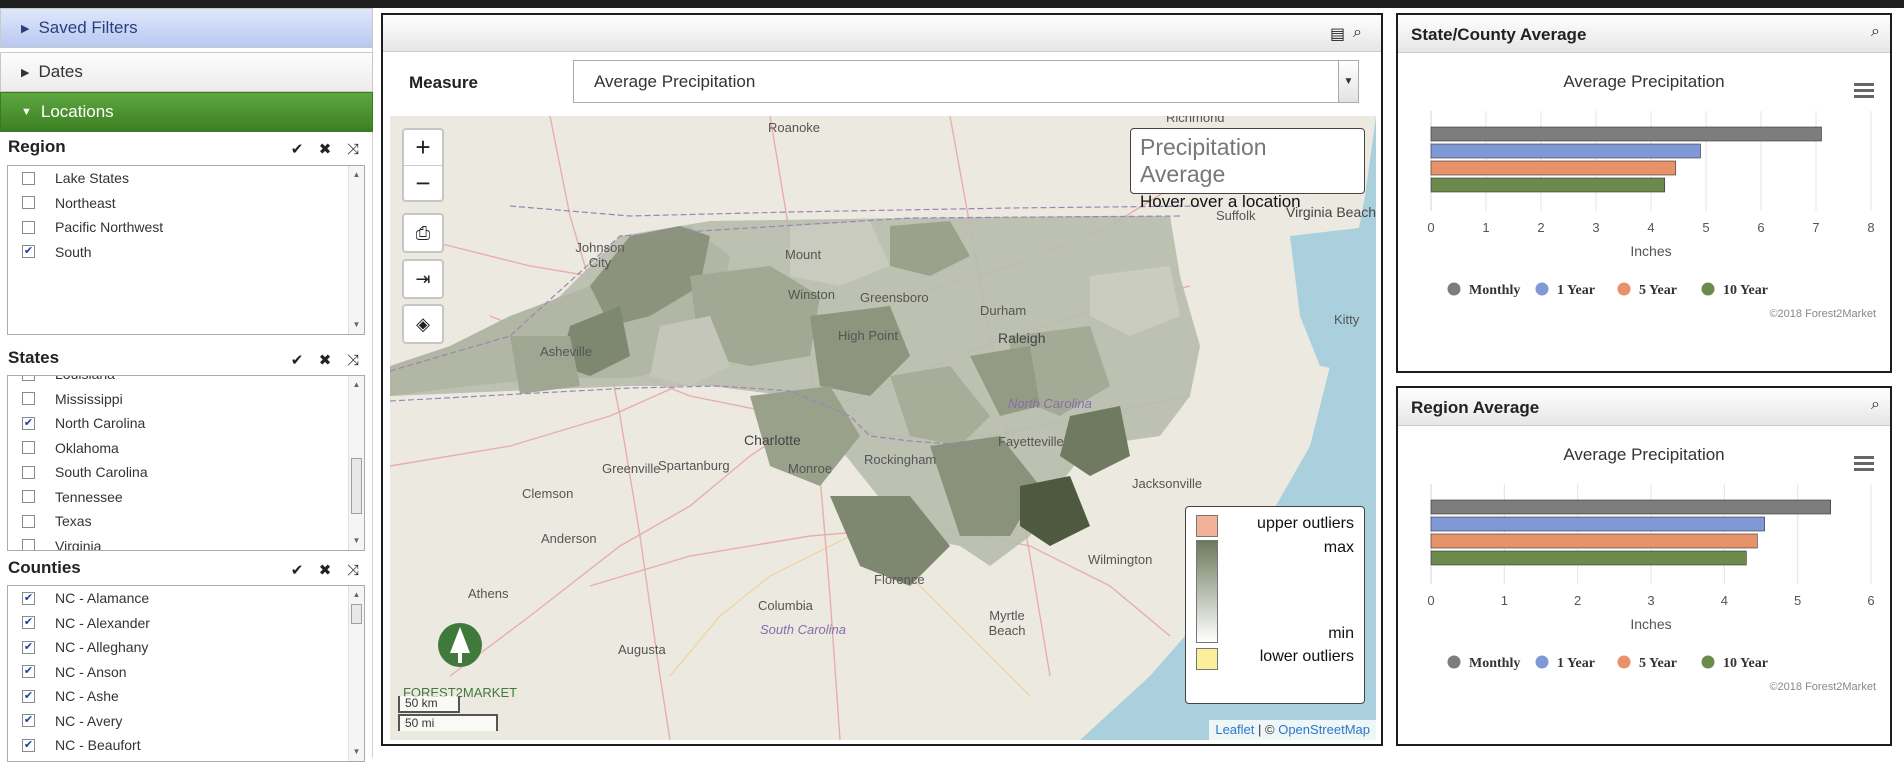 The image size is (1904, 762). I want to click on export-button: ⇥, so click(423, 279).